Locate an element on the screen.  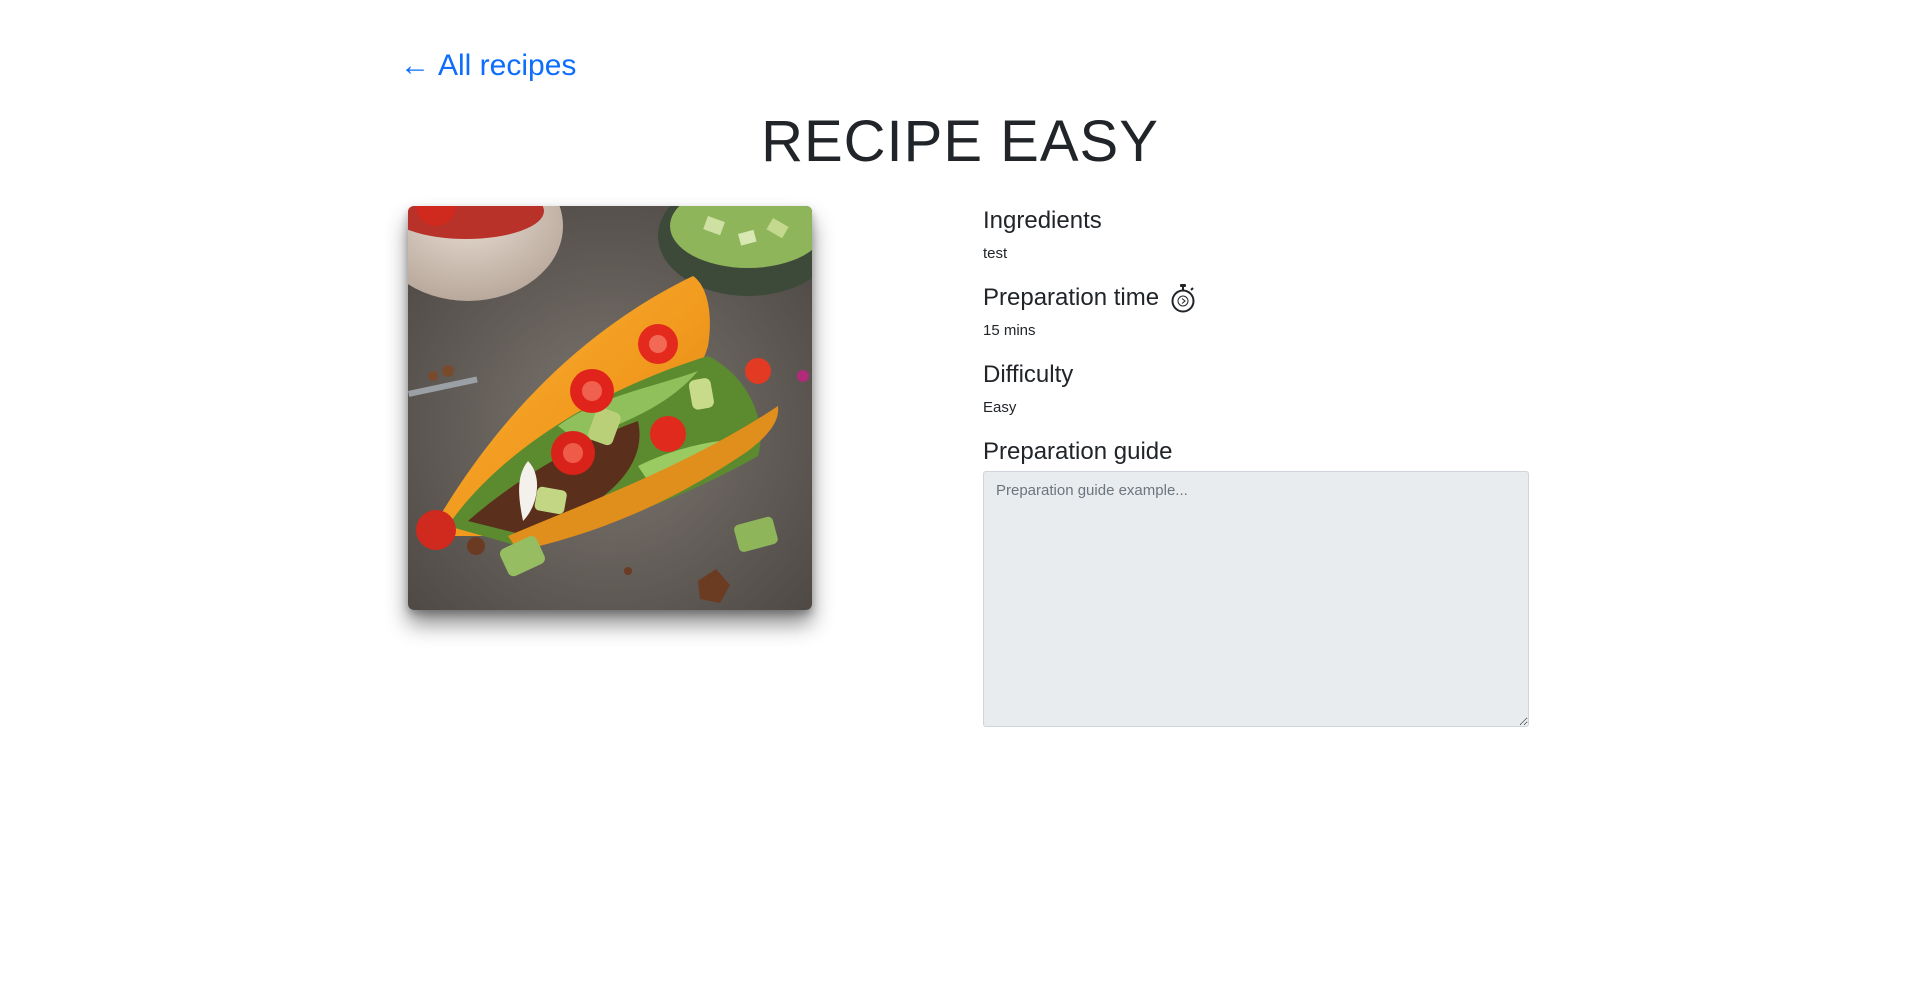
recipe-photo is located at coordinates (610, 408).